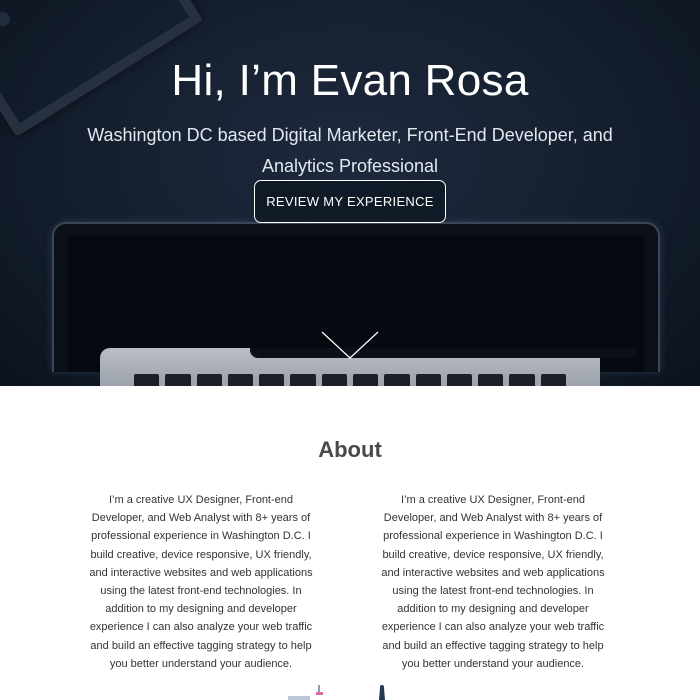 The image size is (700, 700). What do you see at coordinates (350, 80) in the screenshot?
I see `hero-title: Hi, I’m Evan Rosa` at bounding box center [350, 80].